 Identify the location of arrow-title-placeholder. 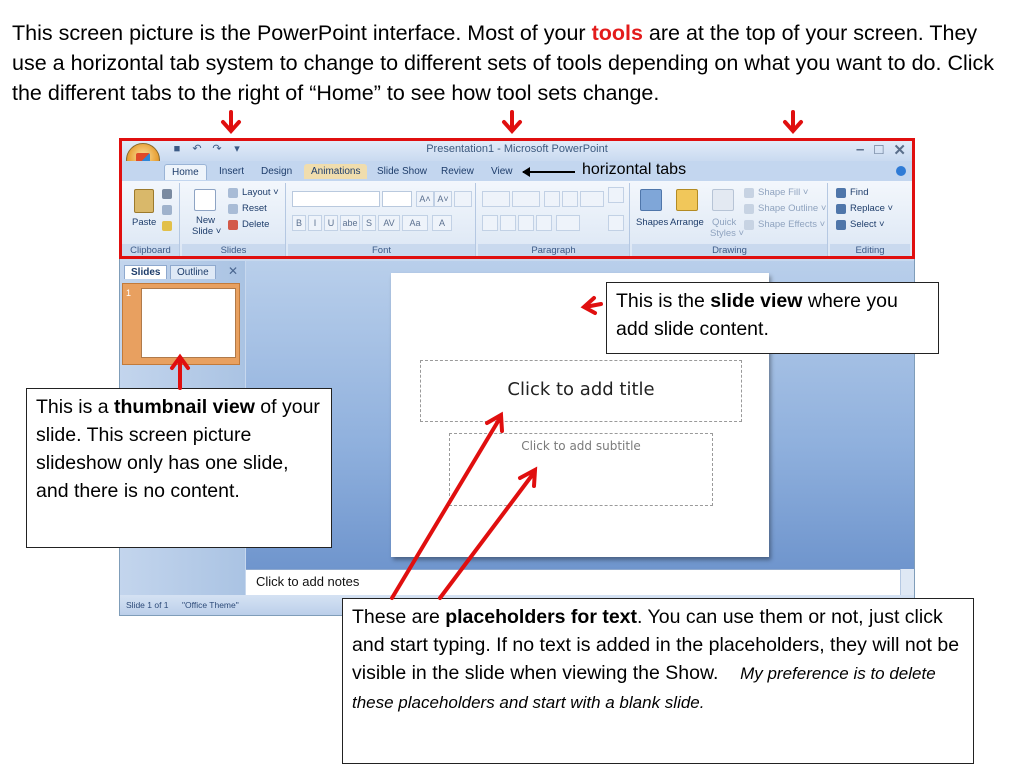
(446, 508).